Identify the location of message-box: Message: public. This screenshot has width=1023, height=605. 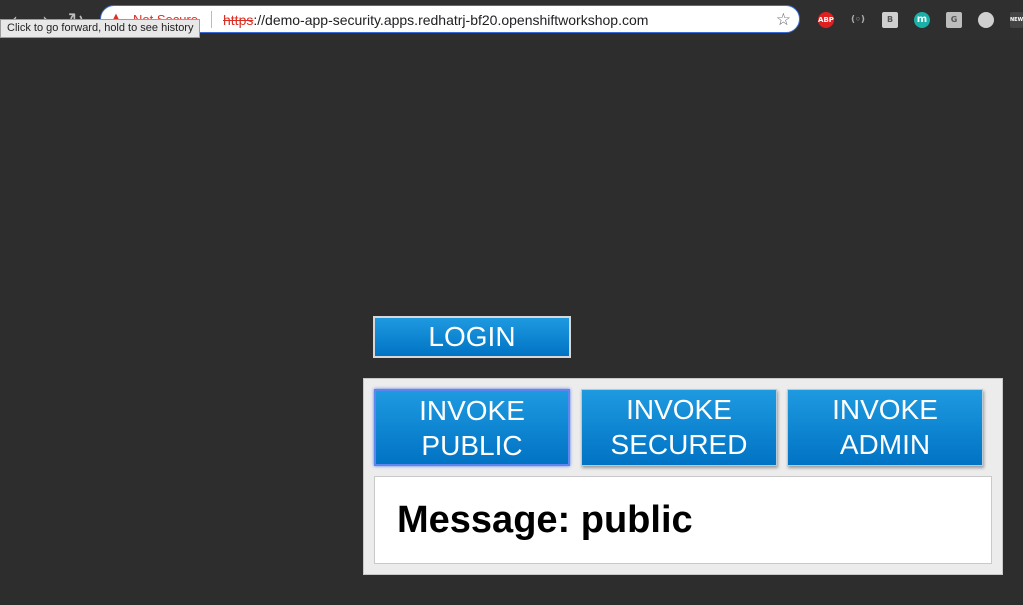
(683, 520).